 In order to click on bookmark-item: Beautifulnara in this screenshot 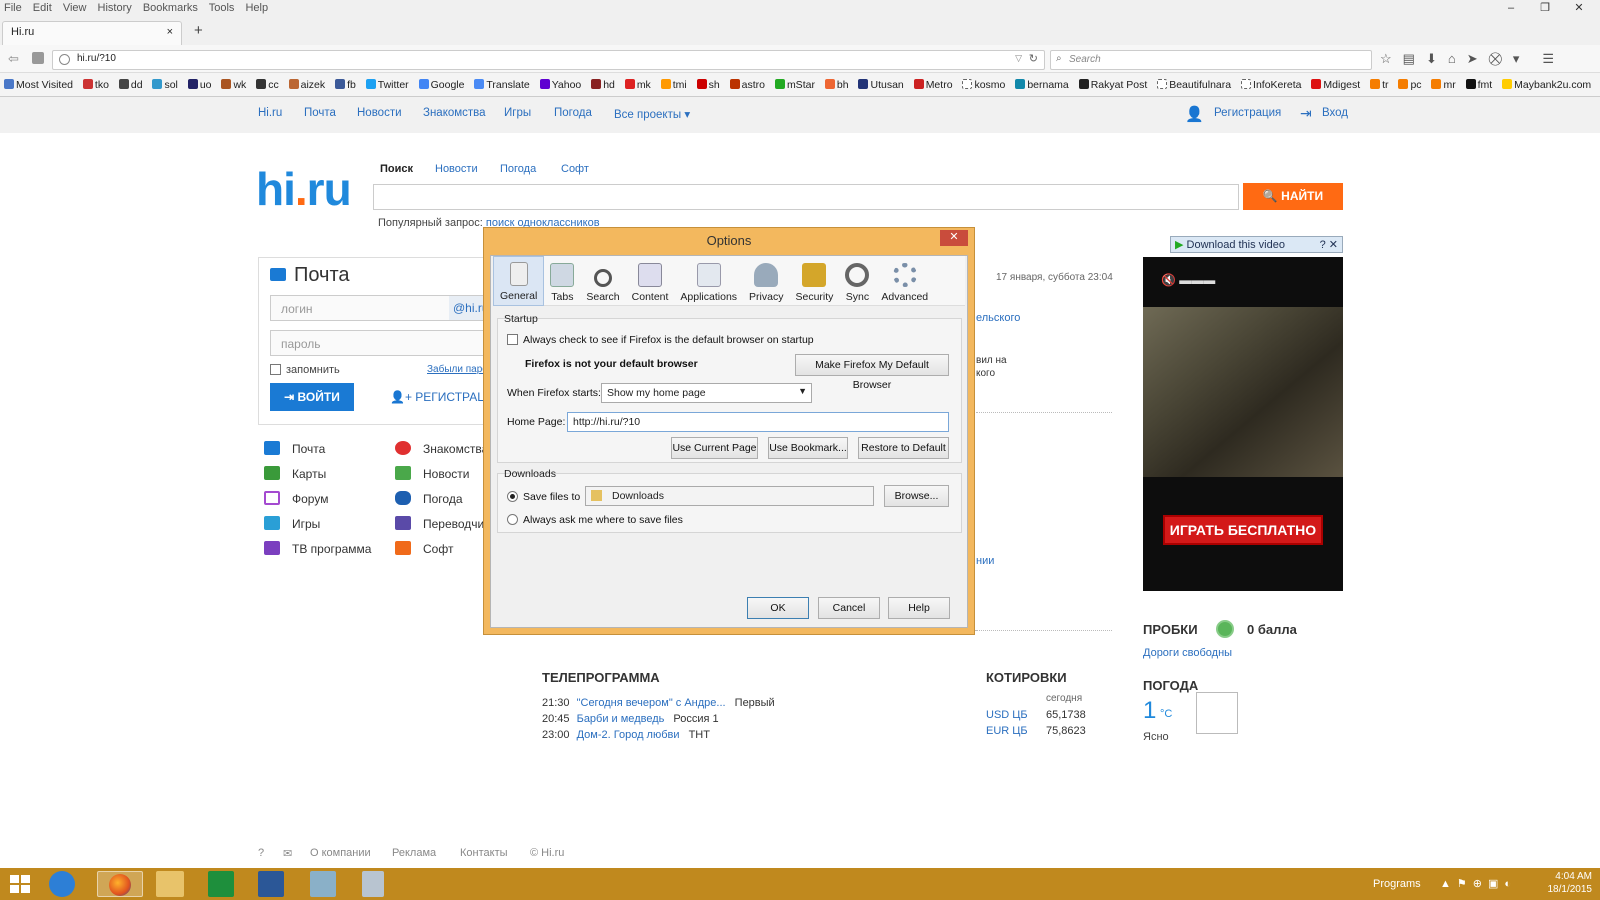, I will do `click(1194, 85)`.